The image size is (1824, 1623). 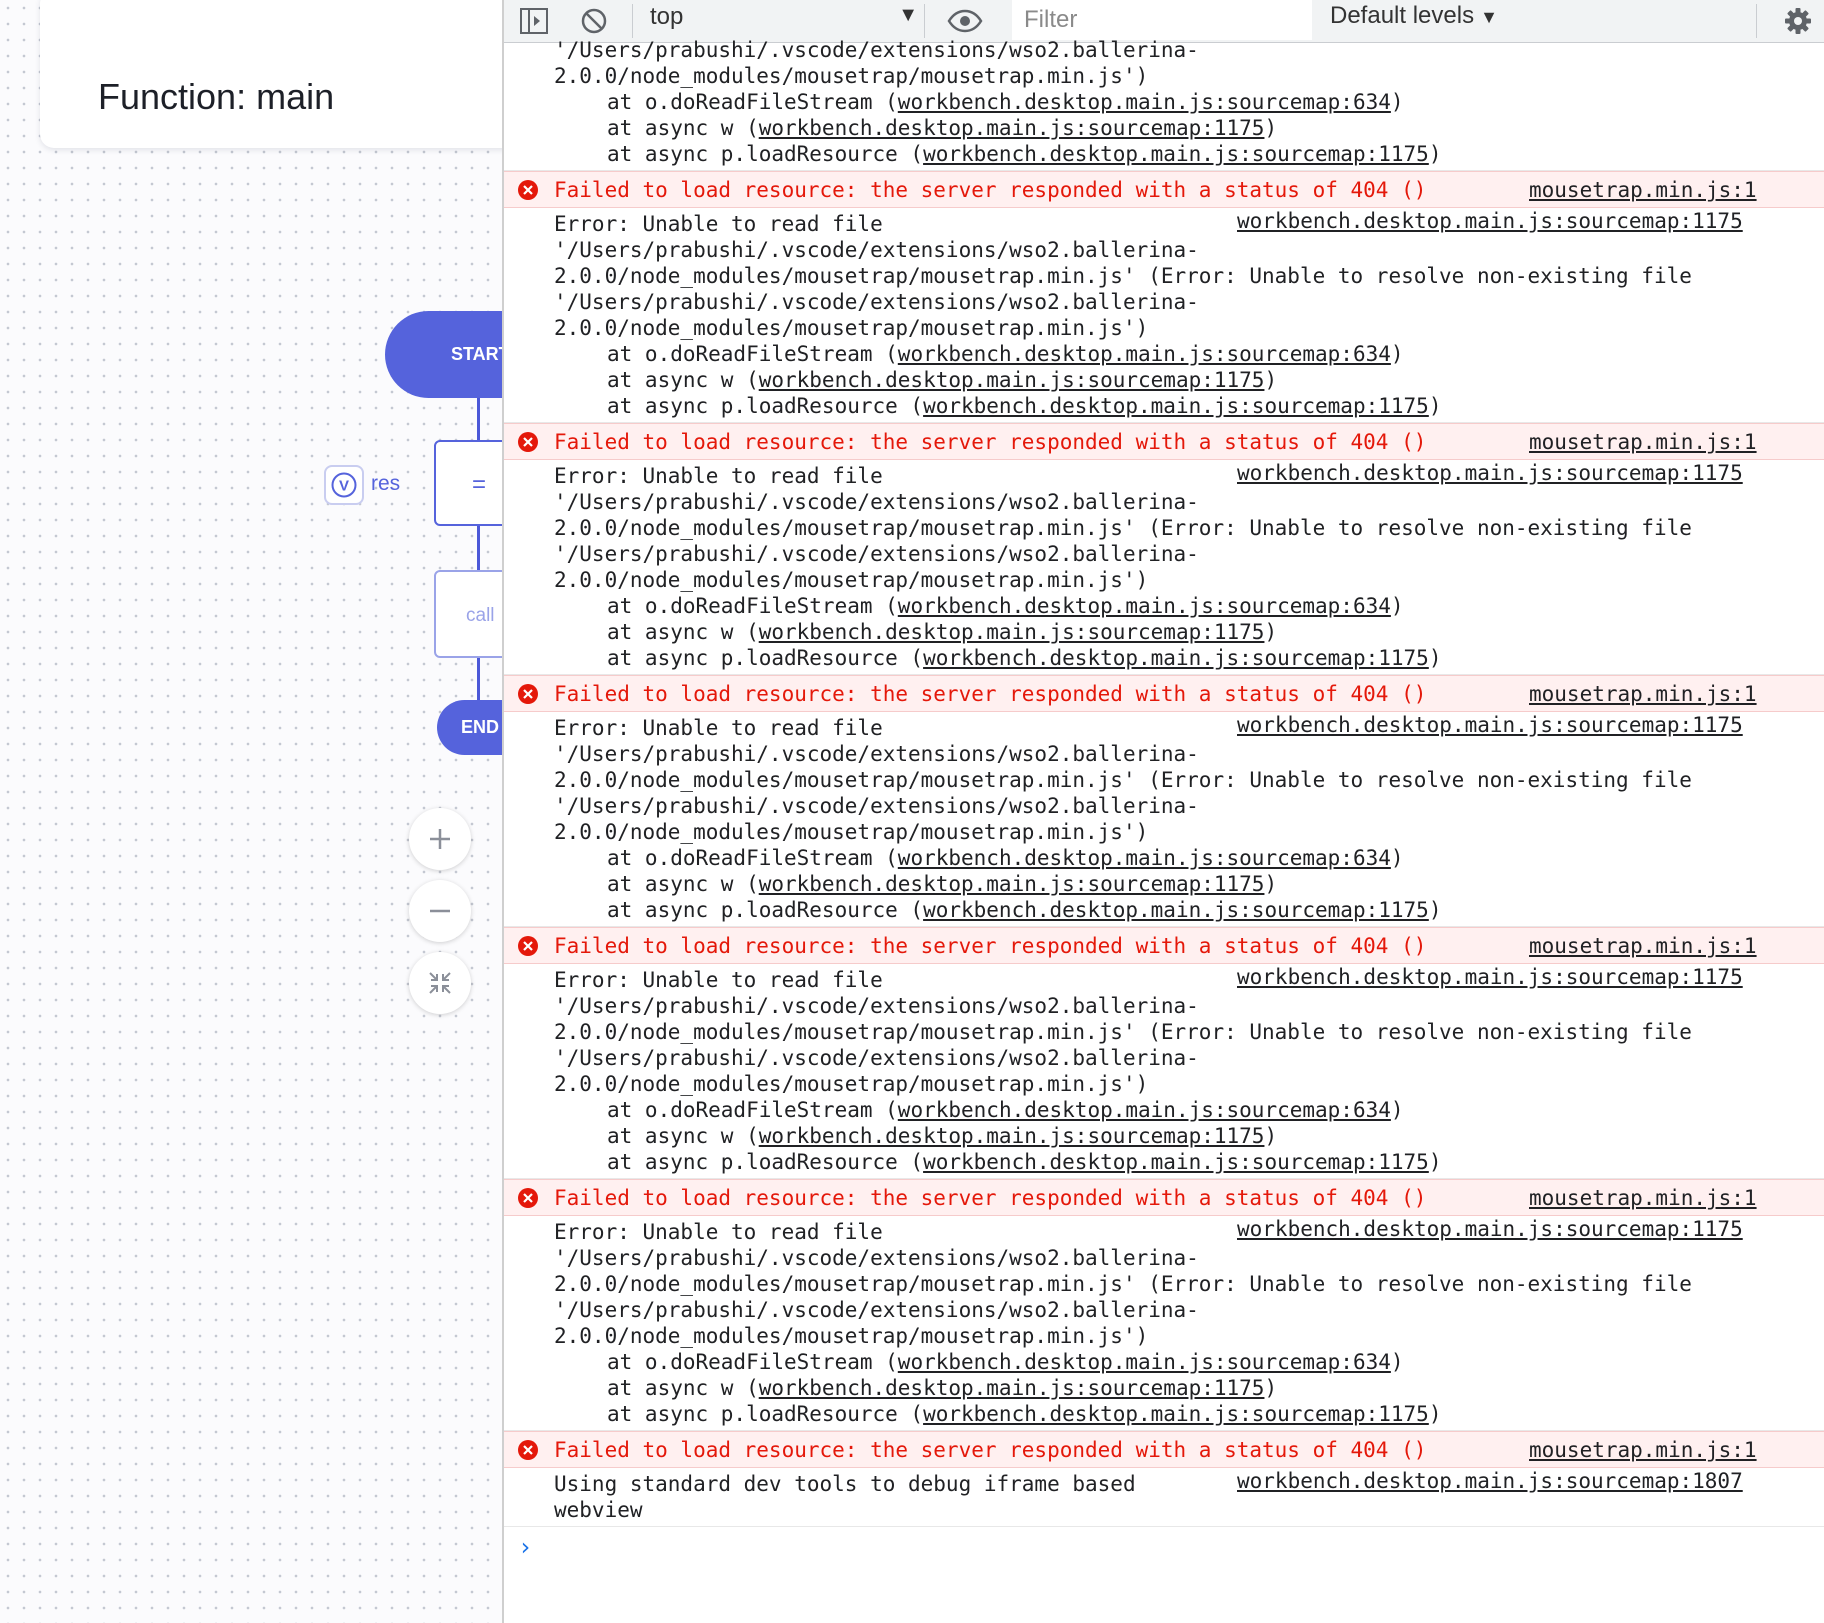 What do you see at coordinates (1490, 1481) in the screenshot?
I see `log-source-link: workbench.desktop.main.js:sourcemap:1807` at bounding box center [1490, 1481].